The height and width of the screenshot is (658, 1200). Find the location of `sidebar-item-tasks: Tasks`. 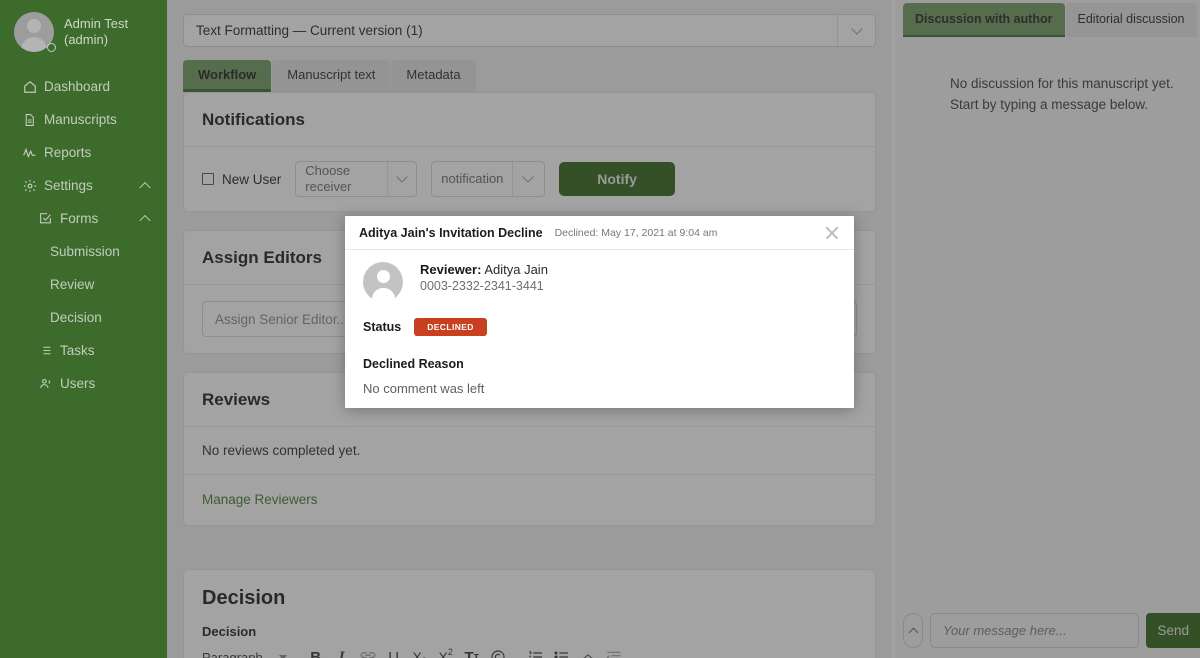

sidebar-item-tasks: Tasks is located at coordinates (83, 350).